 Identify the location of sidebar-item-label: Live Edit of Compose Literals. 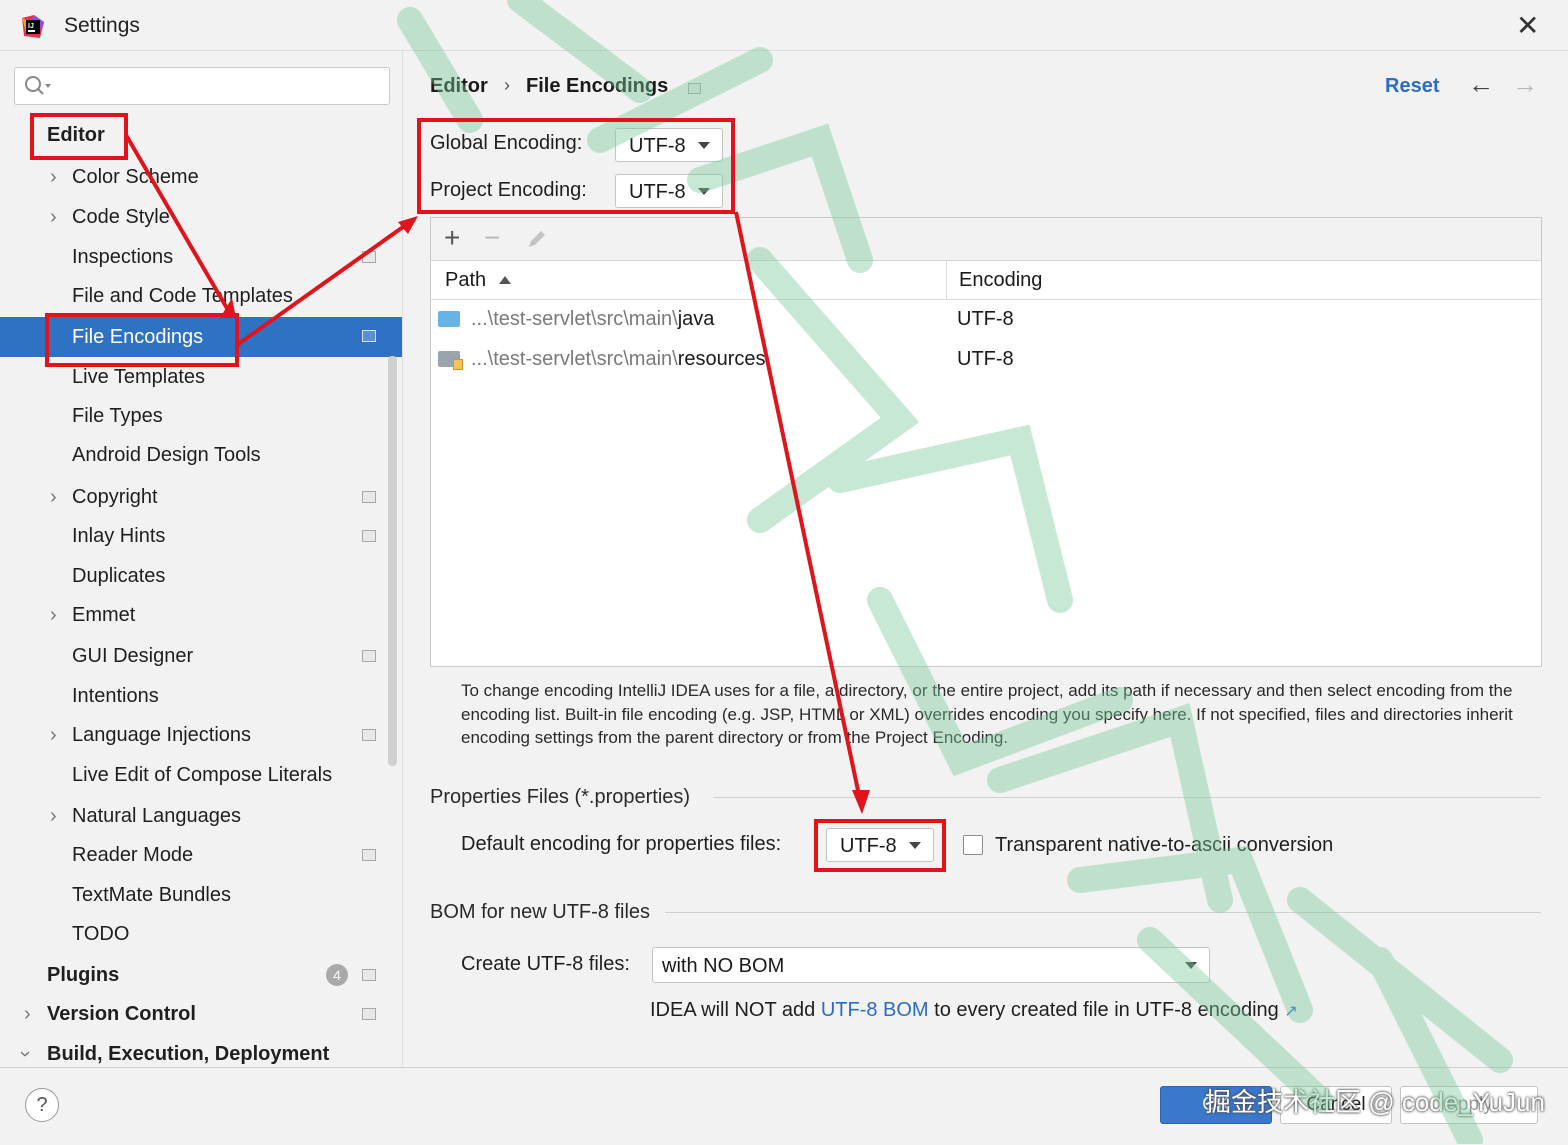
(202, 775).